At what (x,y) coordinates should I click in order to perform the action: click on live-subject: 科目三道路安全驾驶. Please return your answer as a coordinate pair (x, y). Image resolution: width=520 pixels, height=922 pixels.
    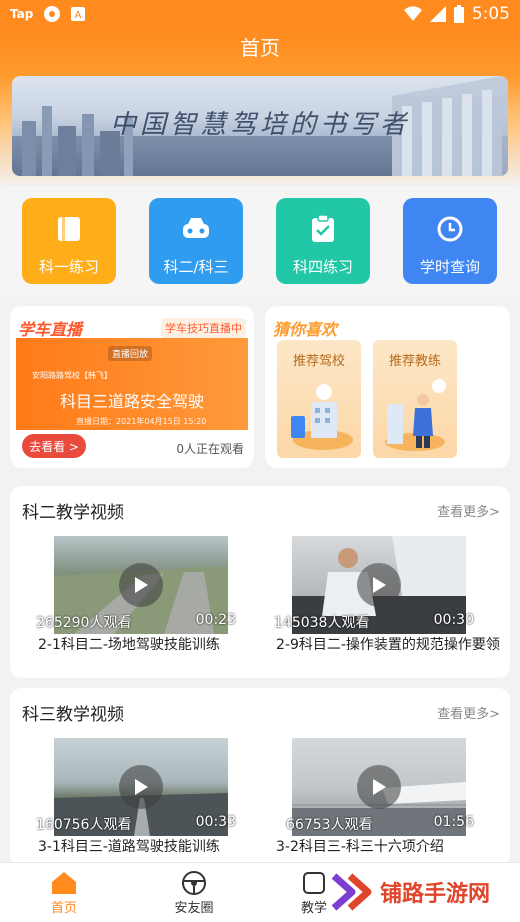
    Looking at the image, I should click on (131, 401).